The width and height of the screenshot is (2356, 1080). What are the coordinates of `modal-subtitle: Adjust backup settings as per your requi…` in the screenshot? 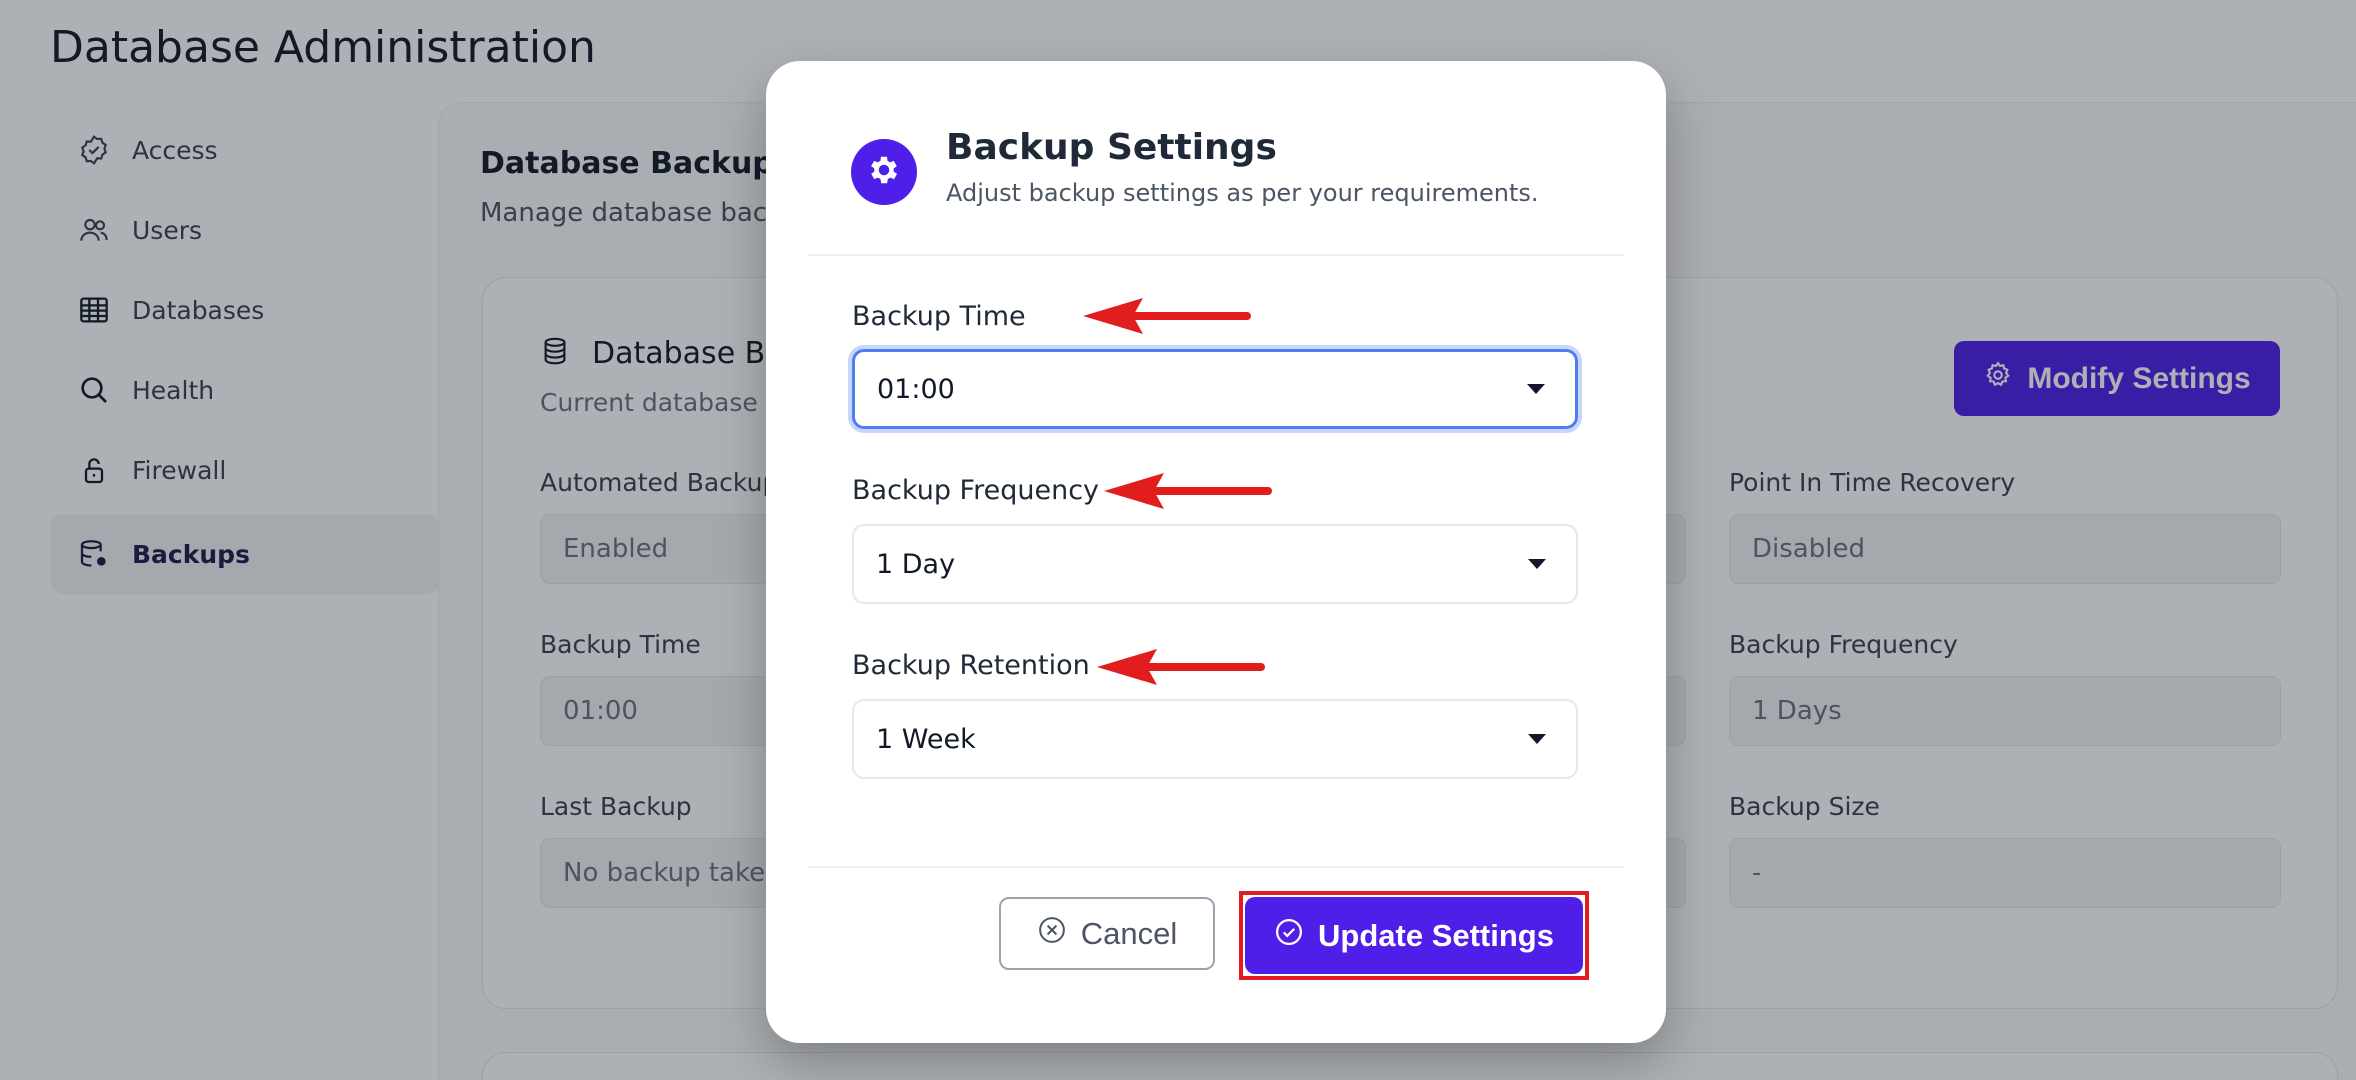 It's located at (1242, 193).